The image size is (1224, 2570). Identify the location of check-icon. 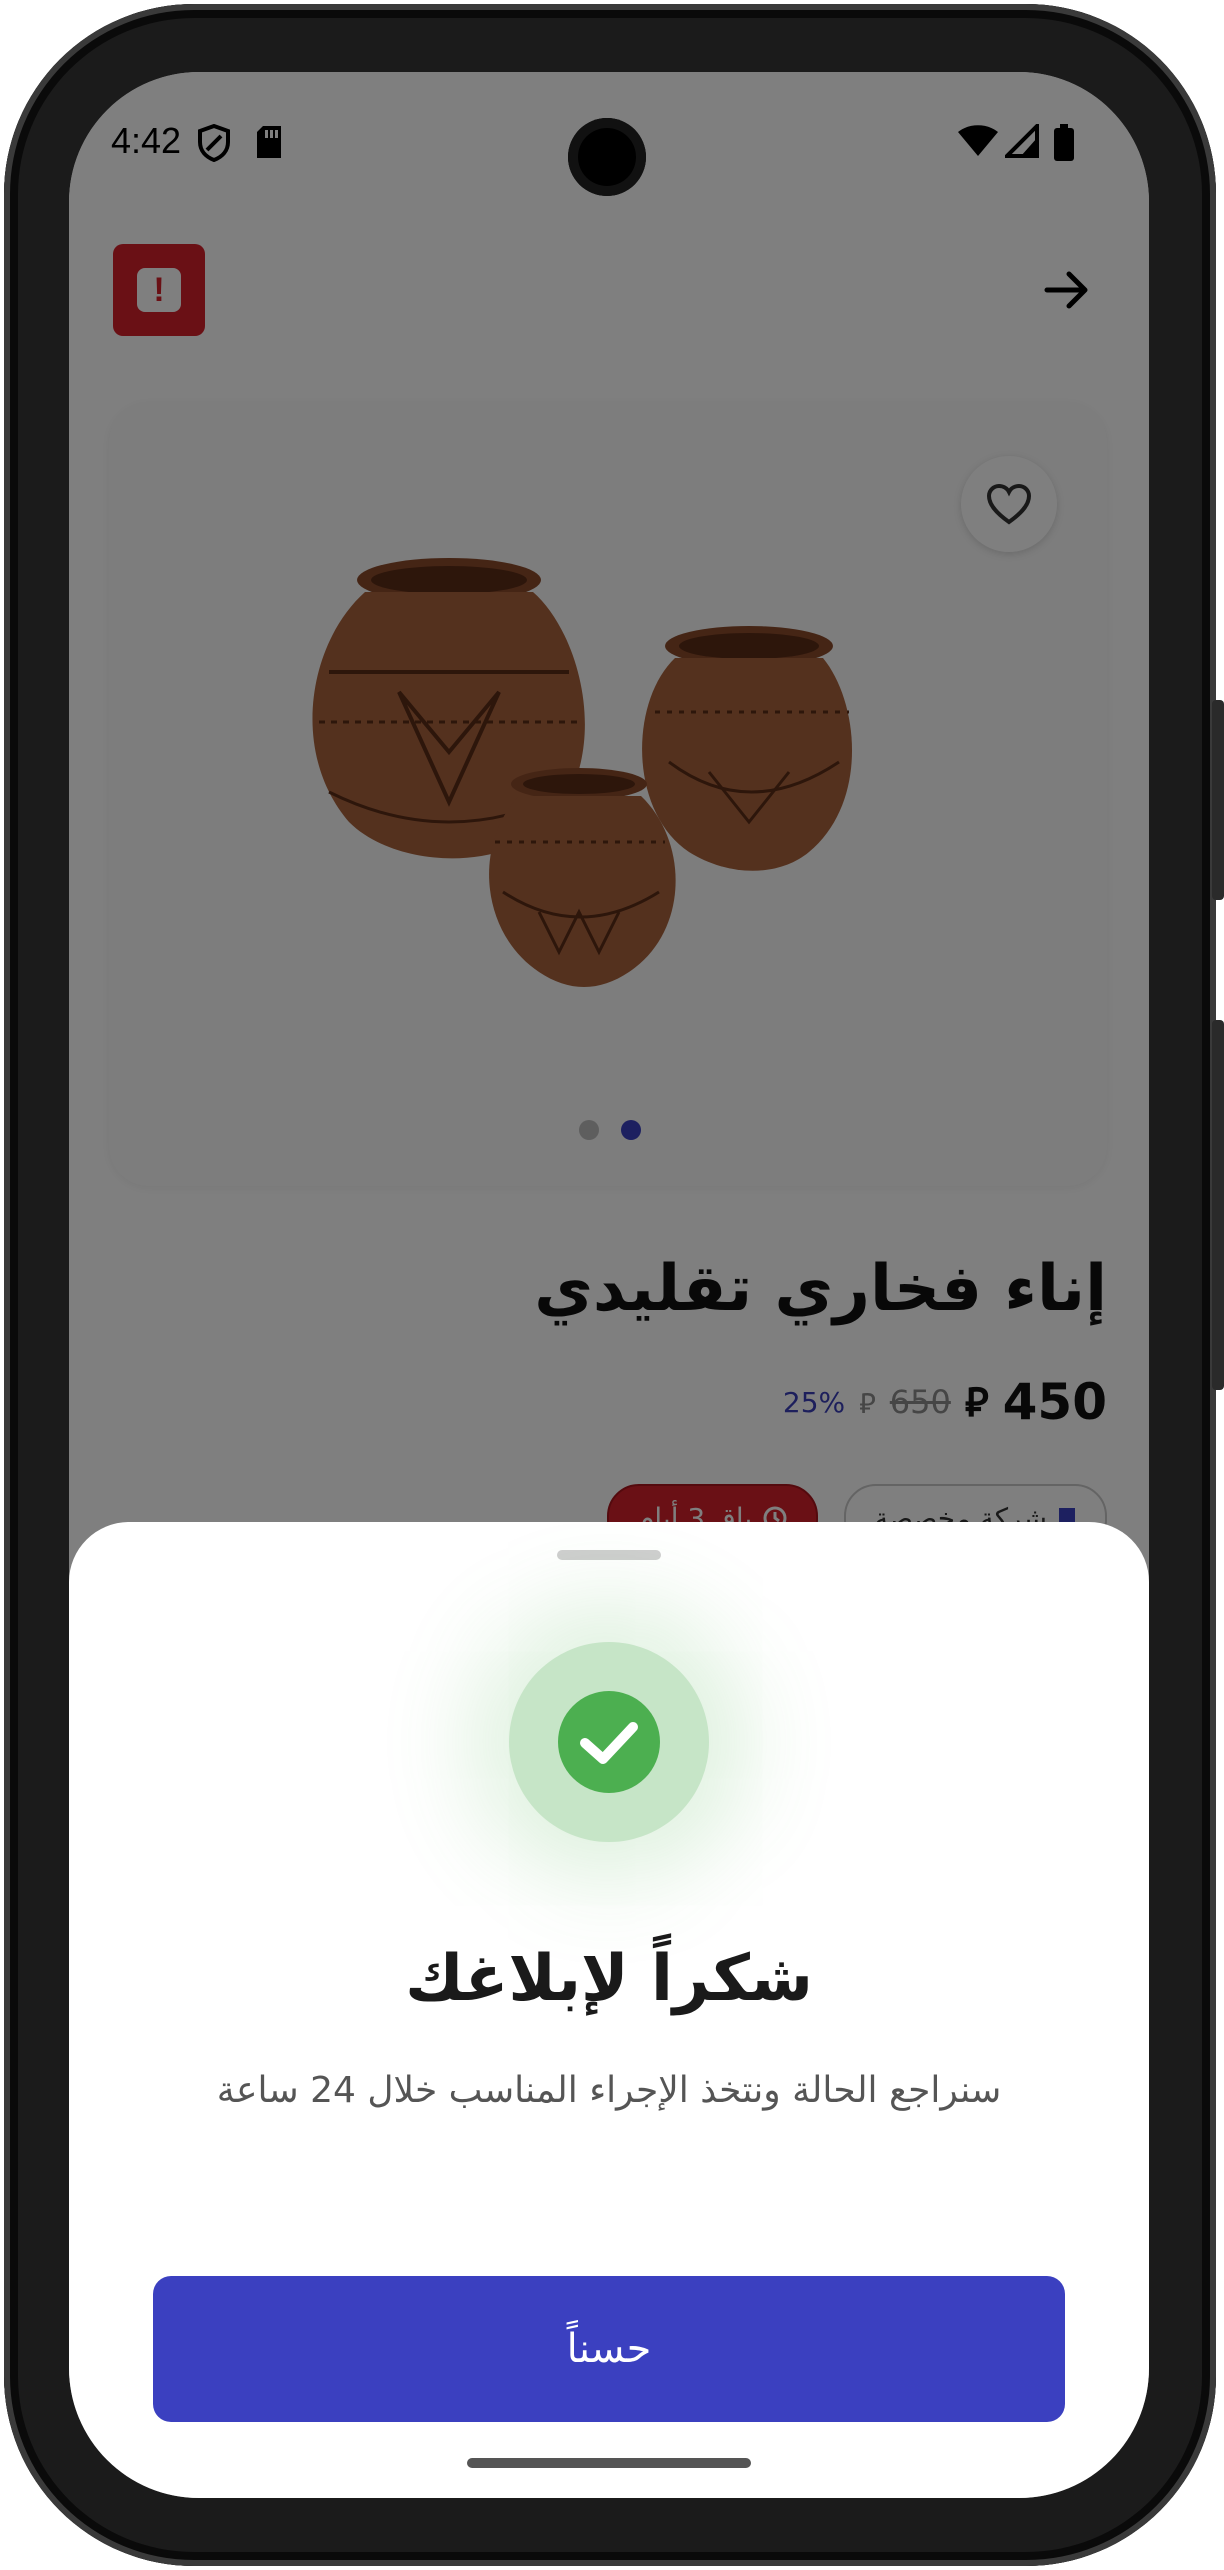
(609, 1743).